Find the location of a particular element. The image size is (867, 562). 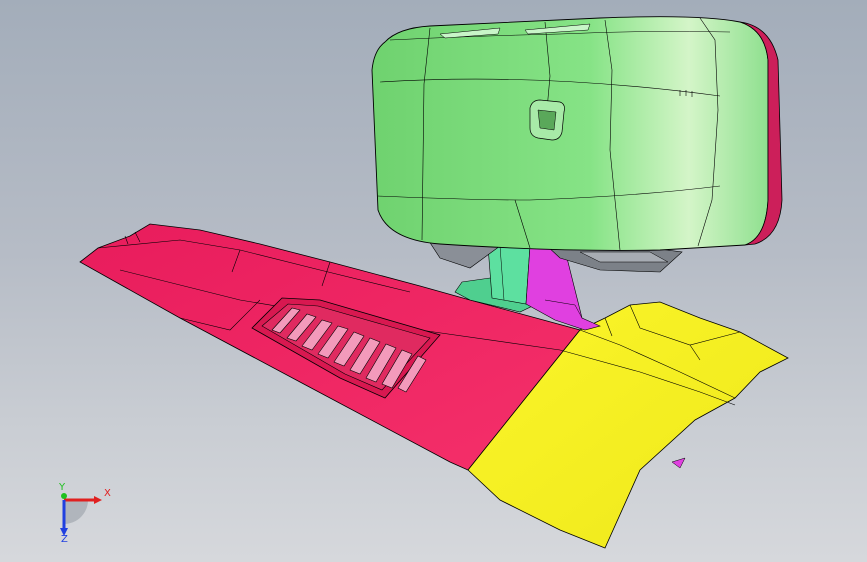

y-axis-dot is located at coordinates (64, 496).